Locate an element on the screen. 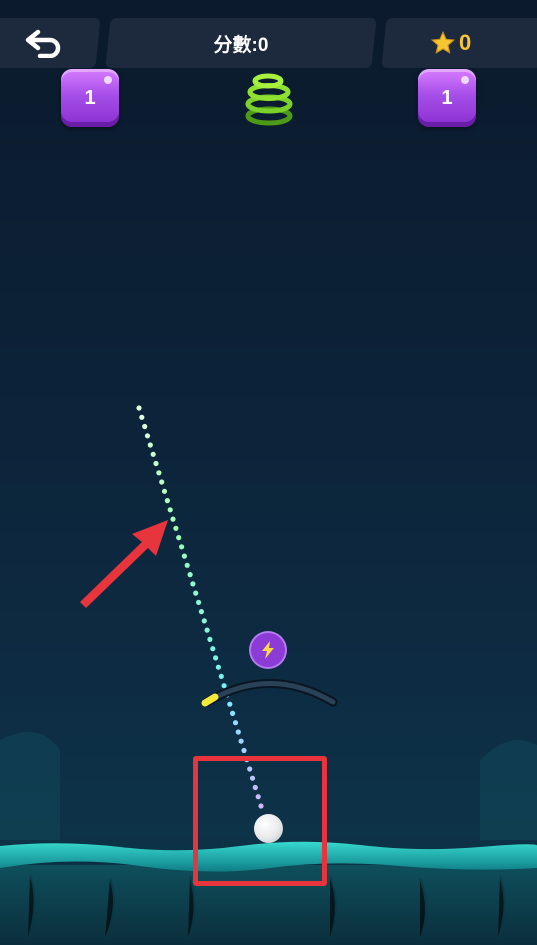  spring-icon is located at coordinates (269, 99).